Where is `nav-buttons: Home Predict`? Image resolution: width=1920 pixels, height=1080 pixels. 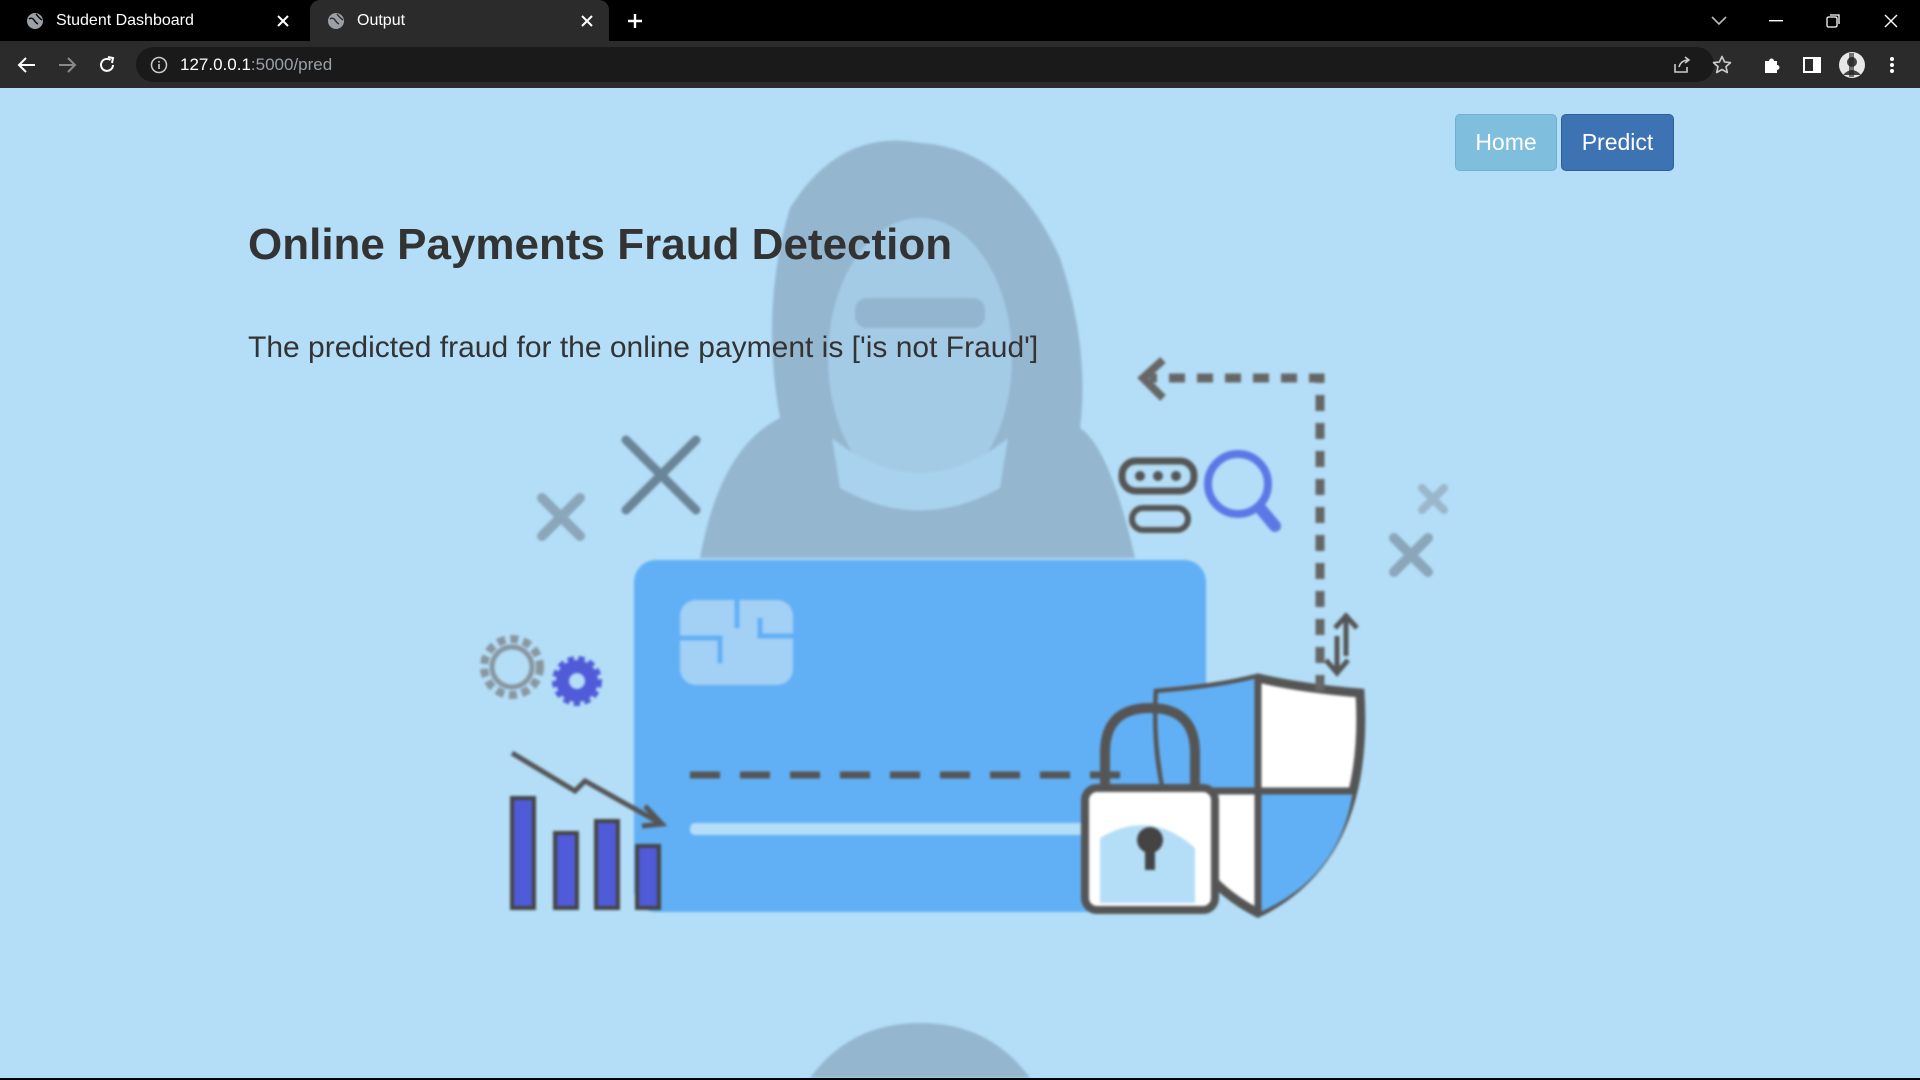 nav-buttons: Home Predict is located at coordinates (1564, 142).